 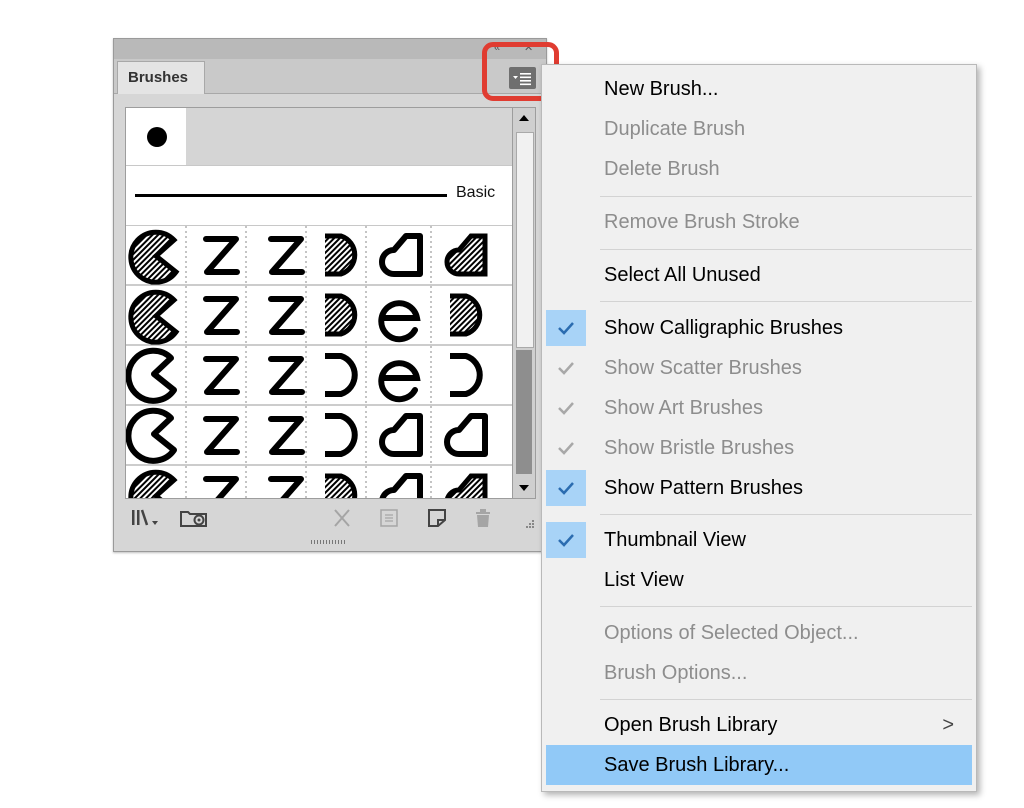 I want to click on menu-item-thumbnail-view: Thumbnail View, so click(x=759, y=540).